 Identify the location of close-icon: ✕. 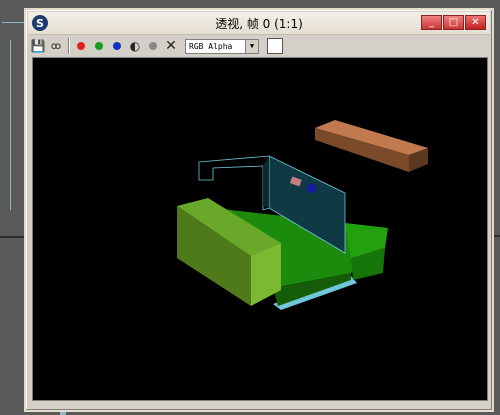
(475, 22).